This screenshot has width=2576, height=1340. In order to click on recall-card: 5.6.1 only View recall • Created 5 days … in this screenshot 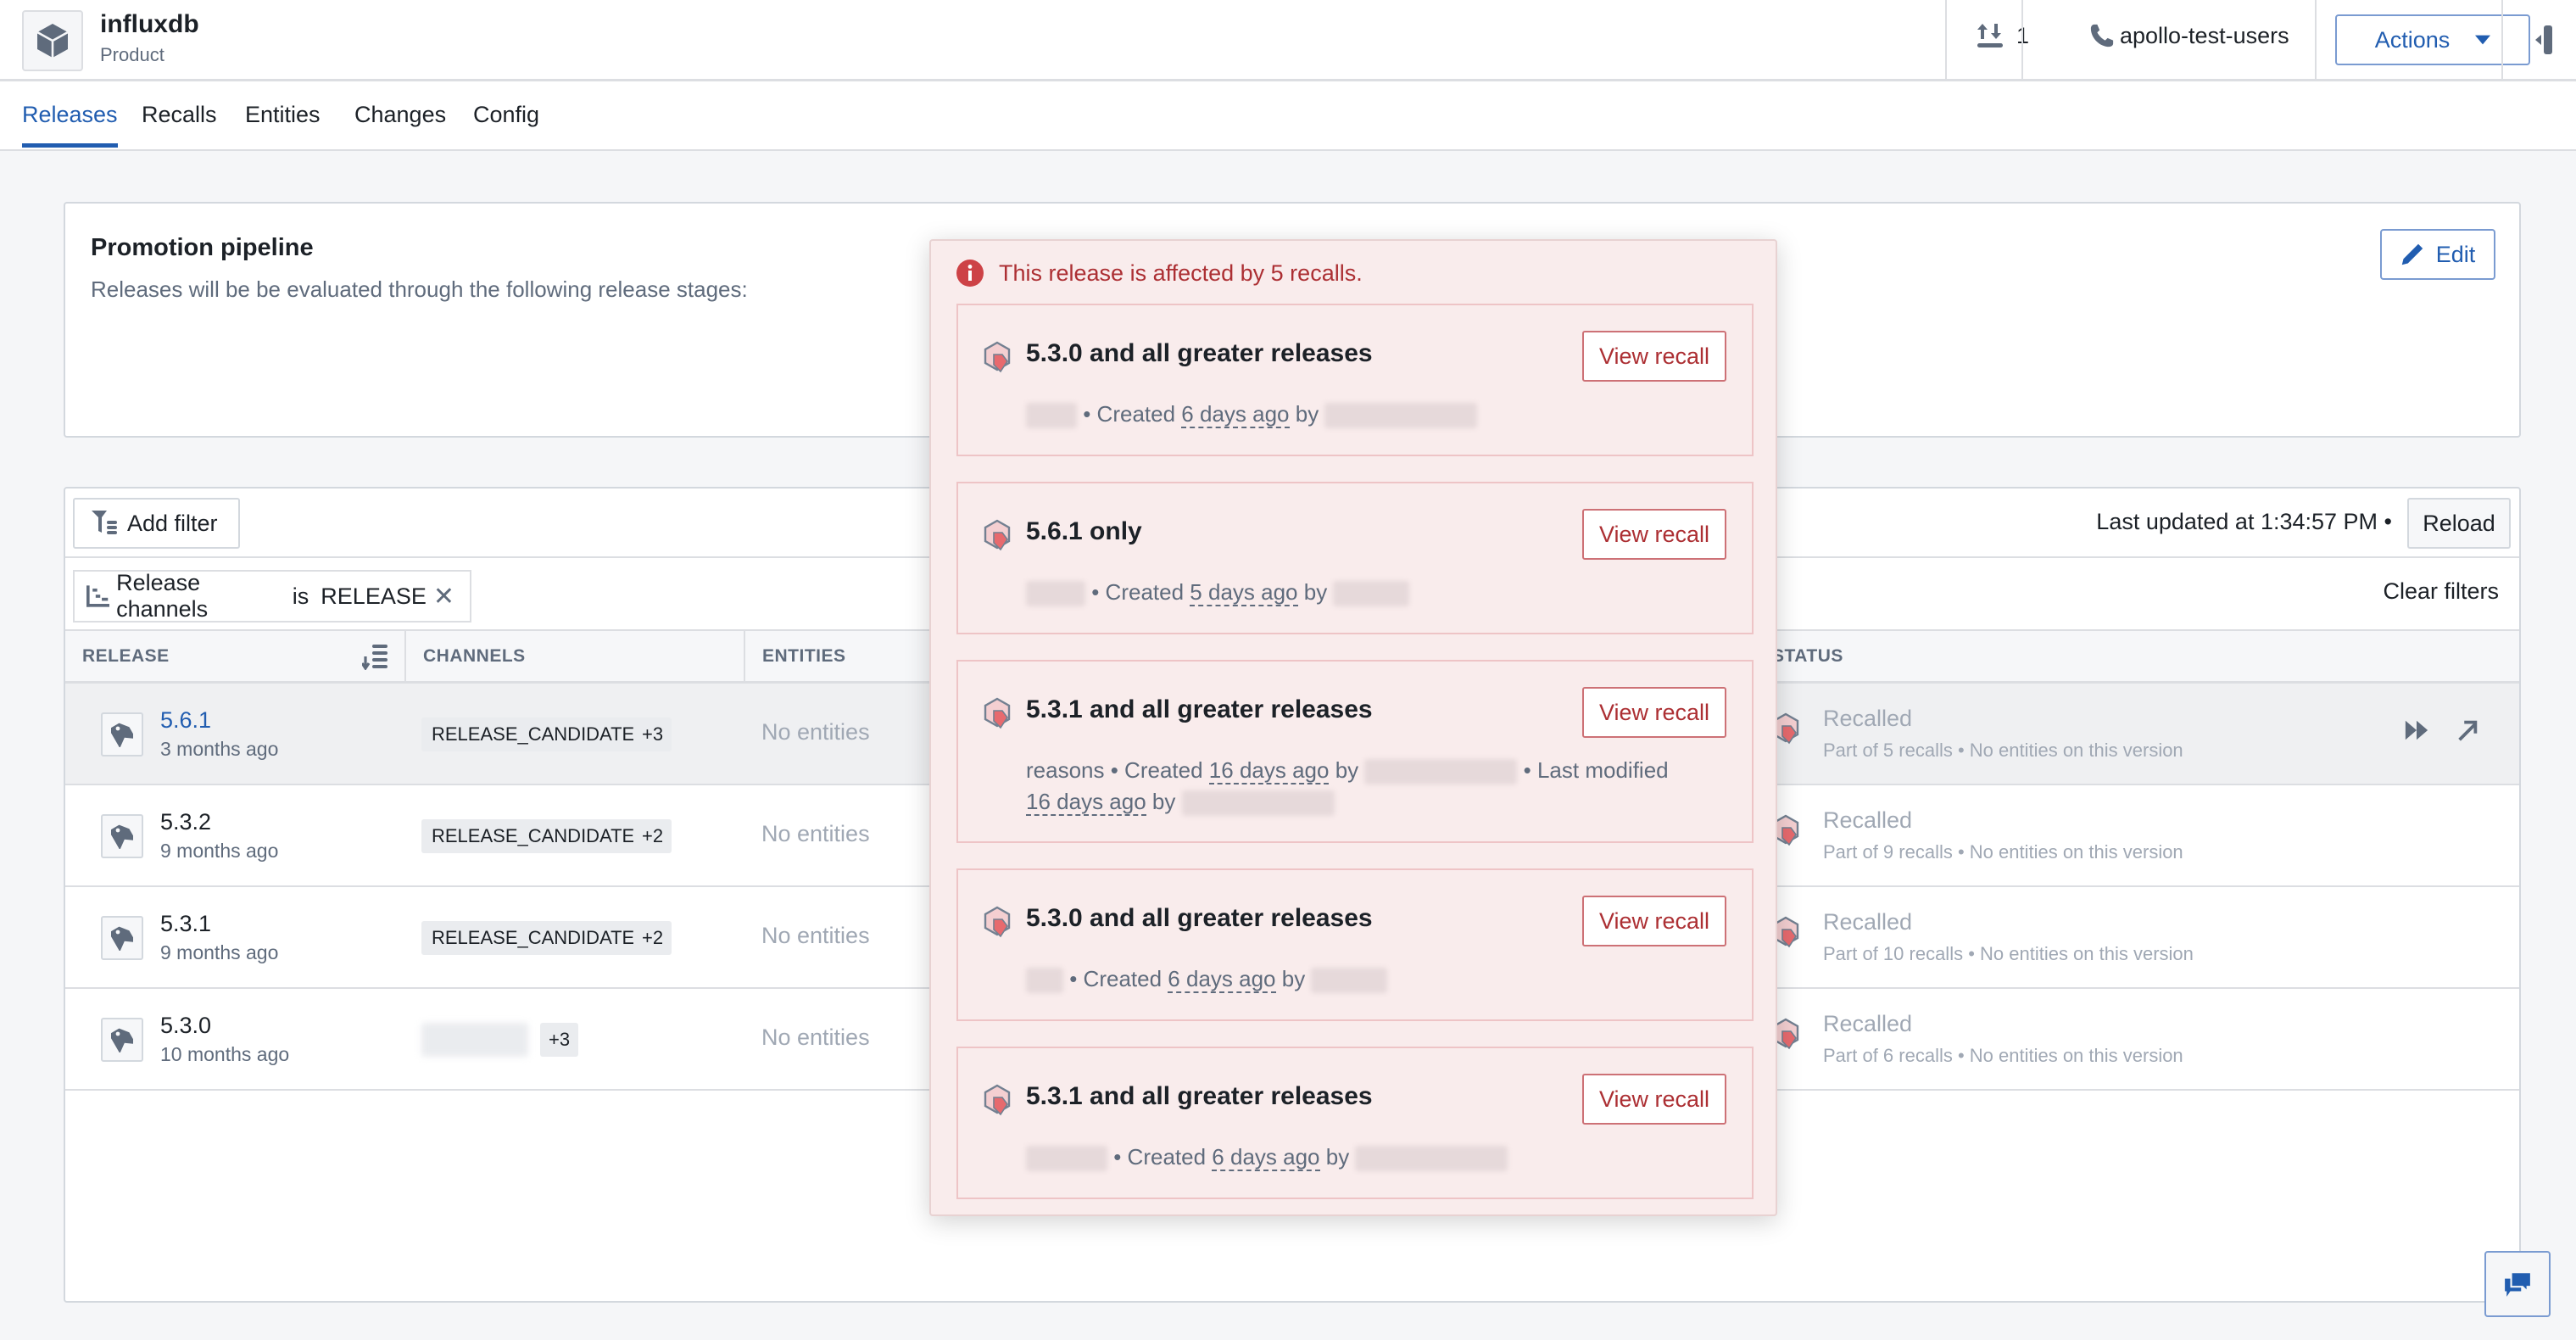, I will do `click(1355, 558)`.